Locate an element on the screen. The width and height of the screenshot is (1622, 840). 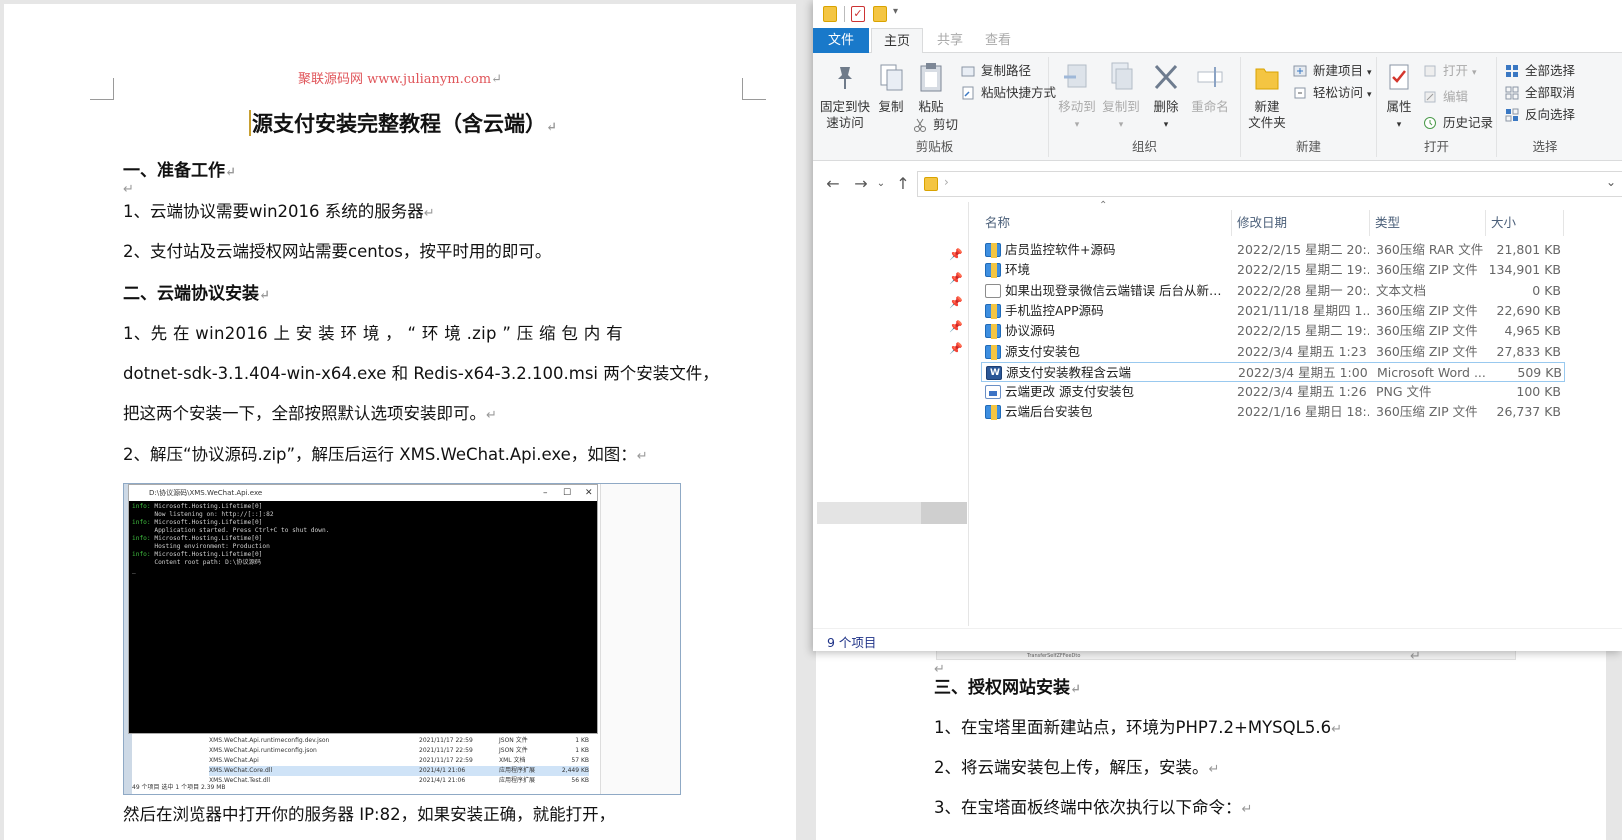
file-type: 360压缩 ZIP 文件 is located at coordinates (1427, 270).